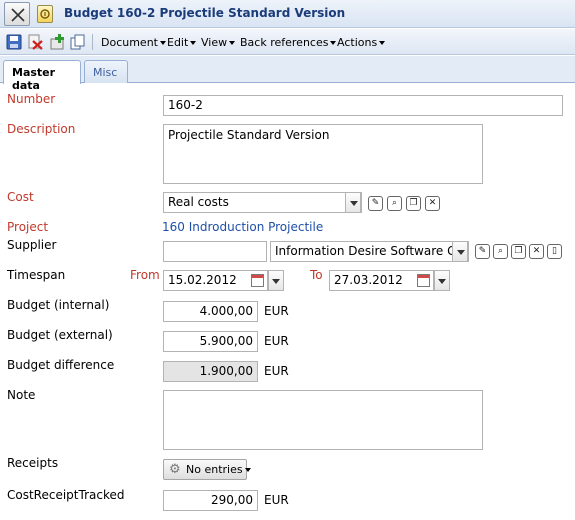 The height and width of the screenshot is (520, 575). I want to click on cost-select: Real costs, so click(262, 202).